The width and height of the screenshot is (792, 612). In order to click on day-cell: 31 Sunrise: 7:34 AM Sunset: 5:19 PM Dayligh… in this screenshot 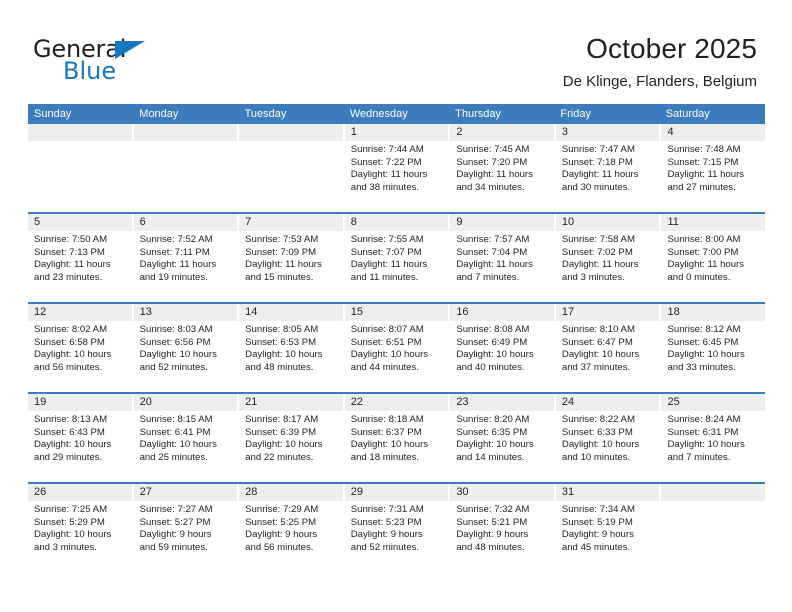, I will do `click(608, 528)`.